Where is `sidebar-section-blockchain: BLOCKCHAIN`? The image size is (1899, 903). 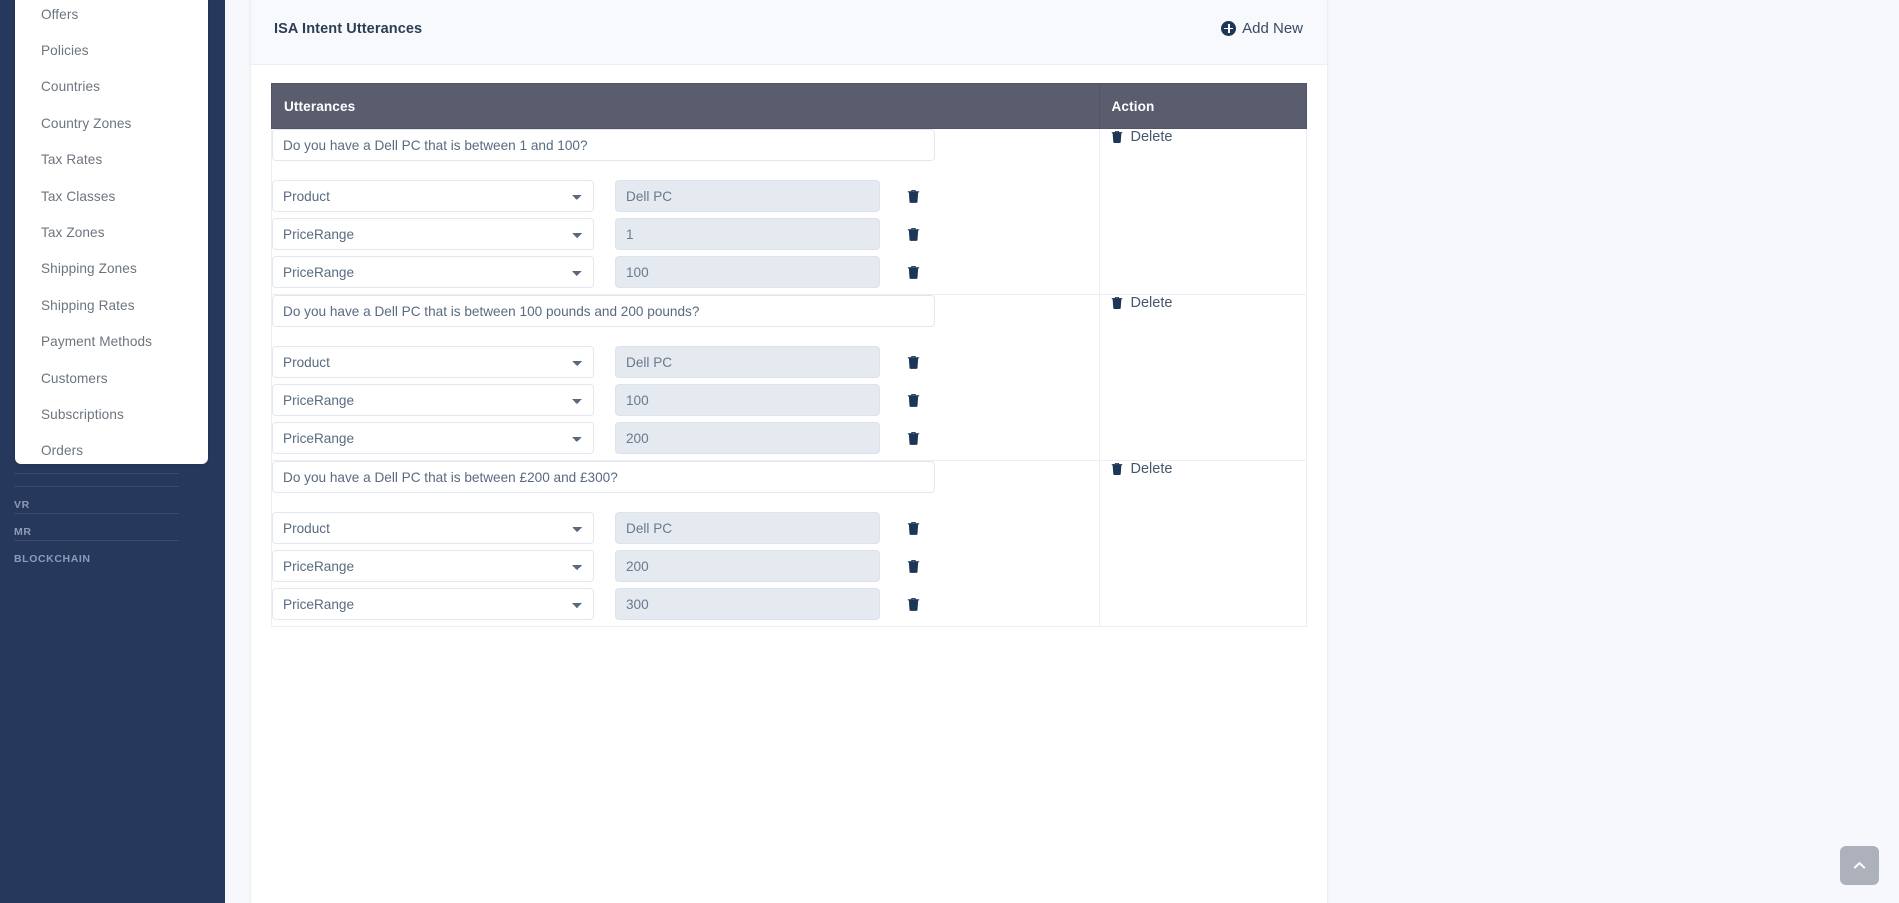
sidebar-section-blockchain: BLOCKCHAIN is located at coordinates (96, 553).